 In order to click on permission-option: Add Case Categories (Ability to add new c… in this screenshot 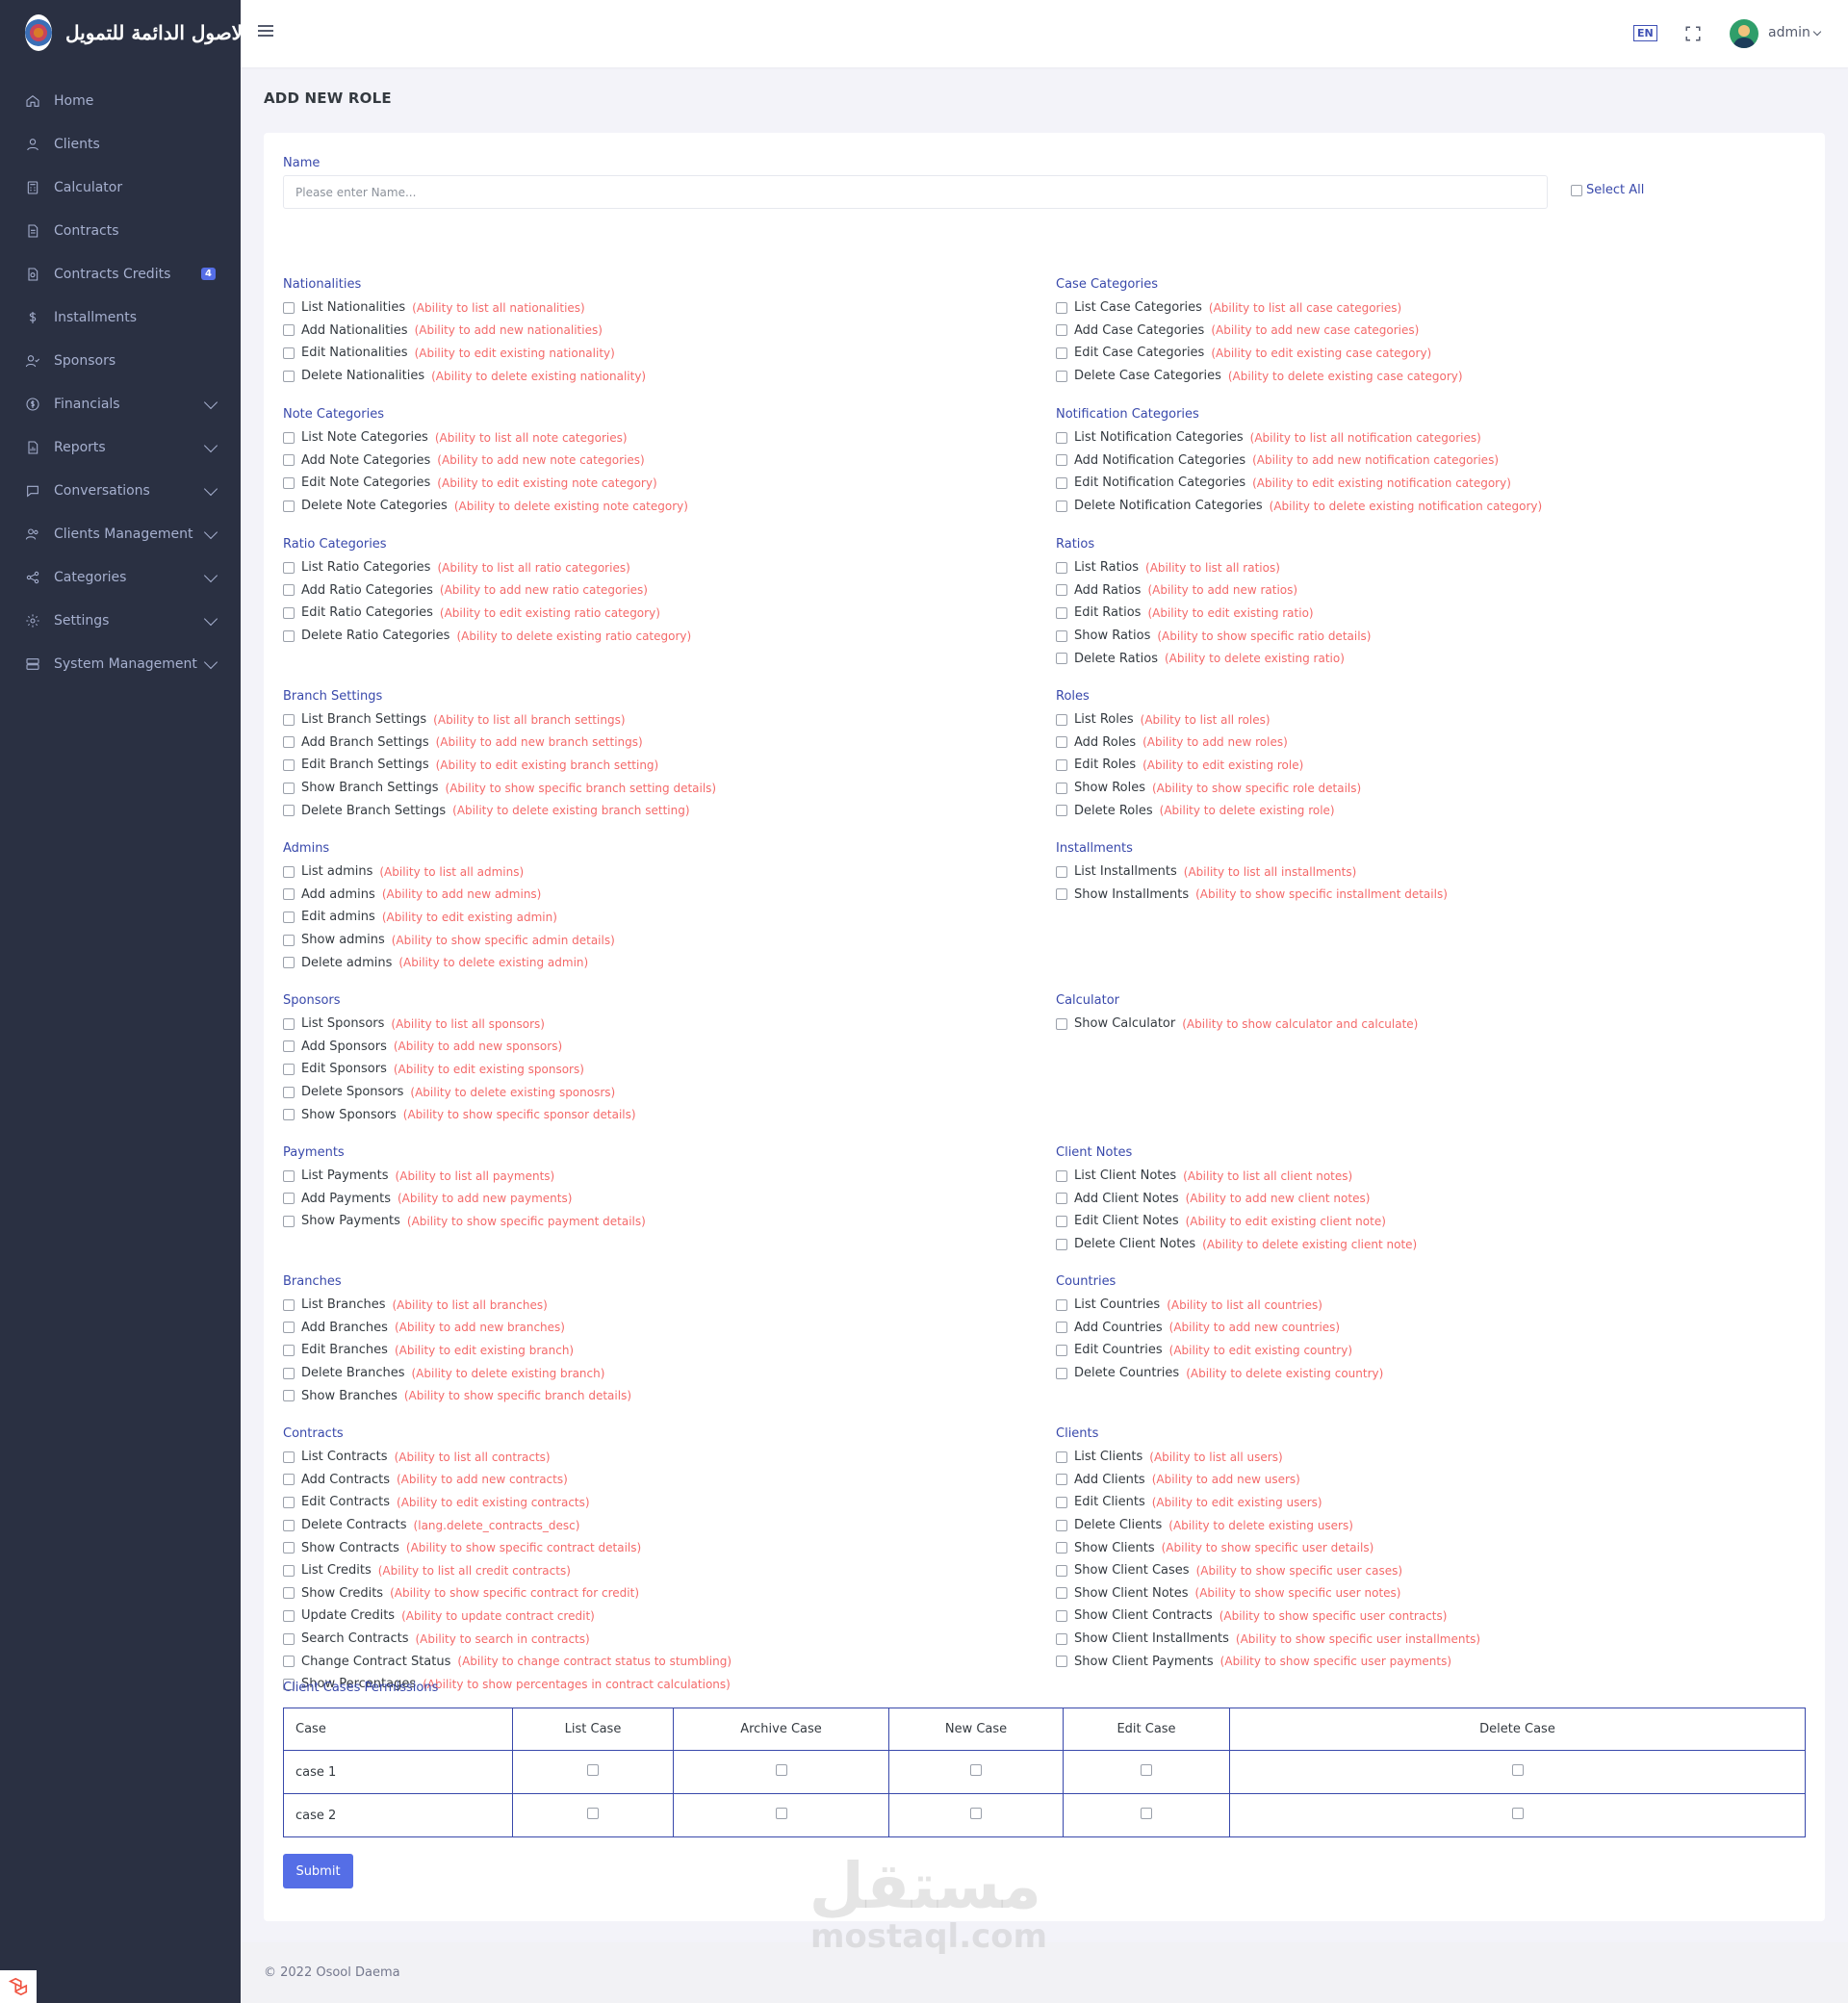, I will do `click(1259, 331)`.